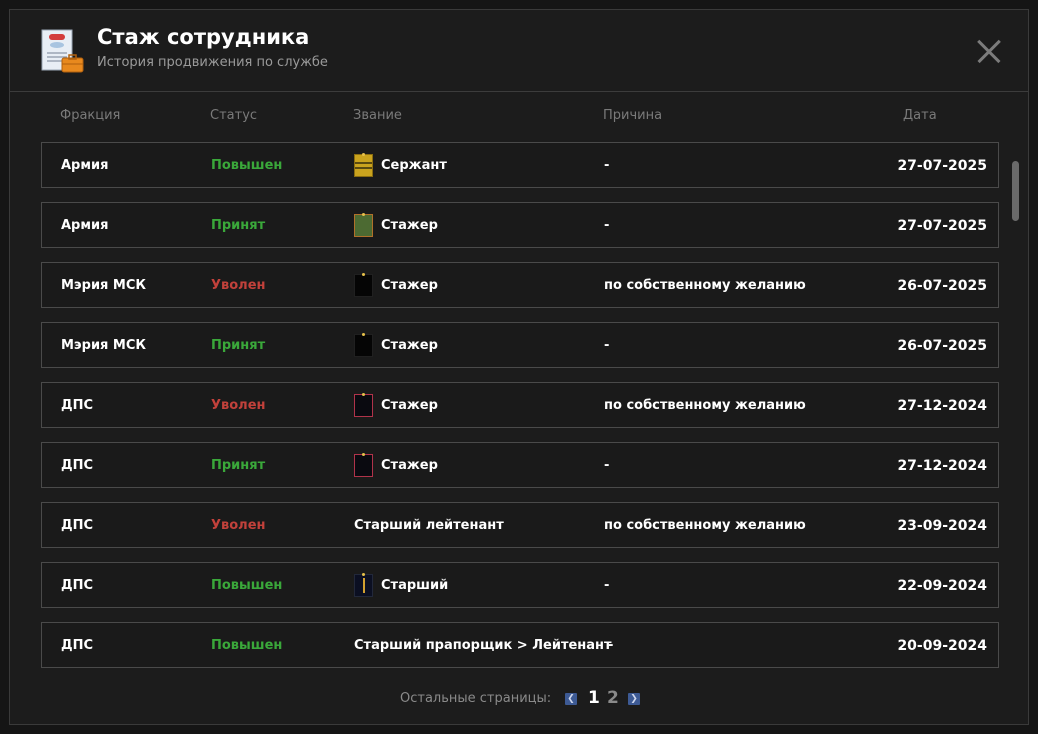  Describe the element at coordinates (90, 115) in the screenshot. I see `column-header-faction: Фракция` at that location.